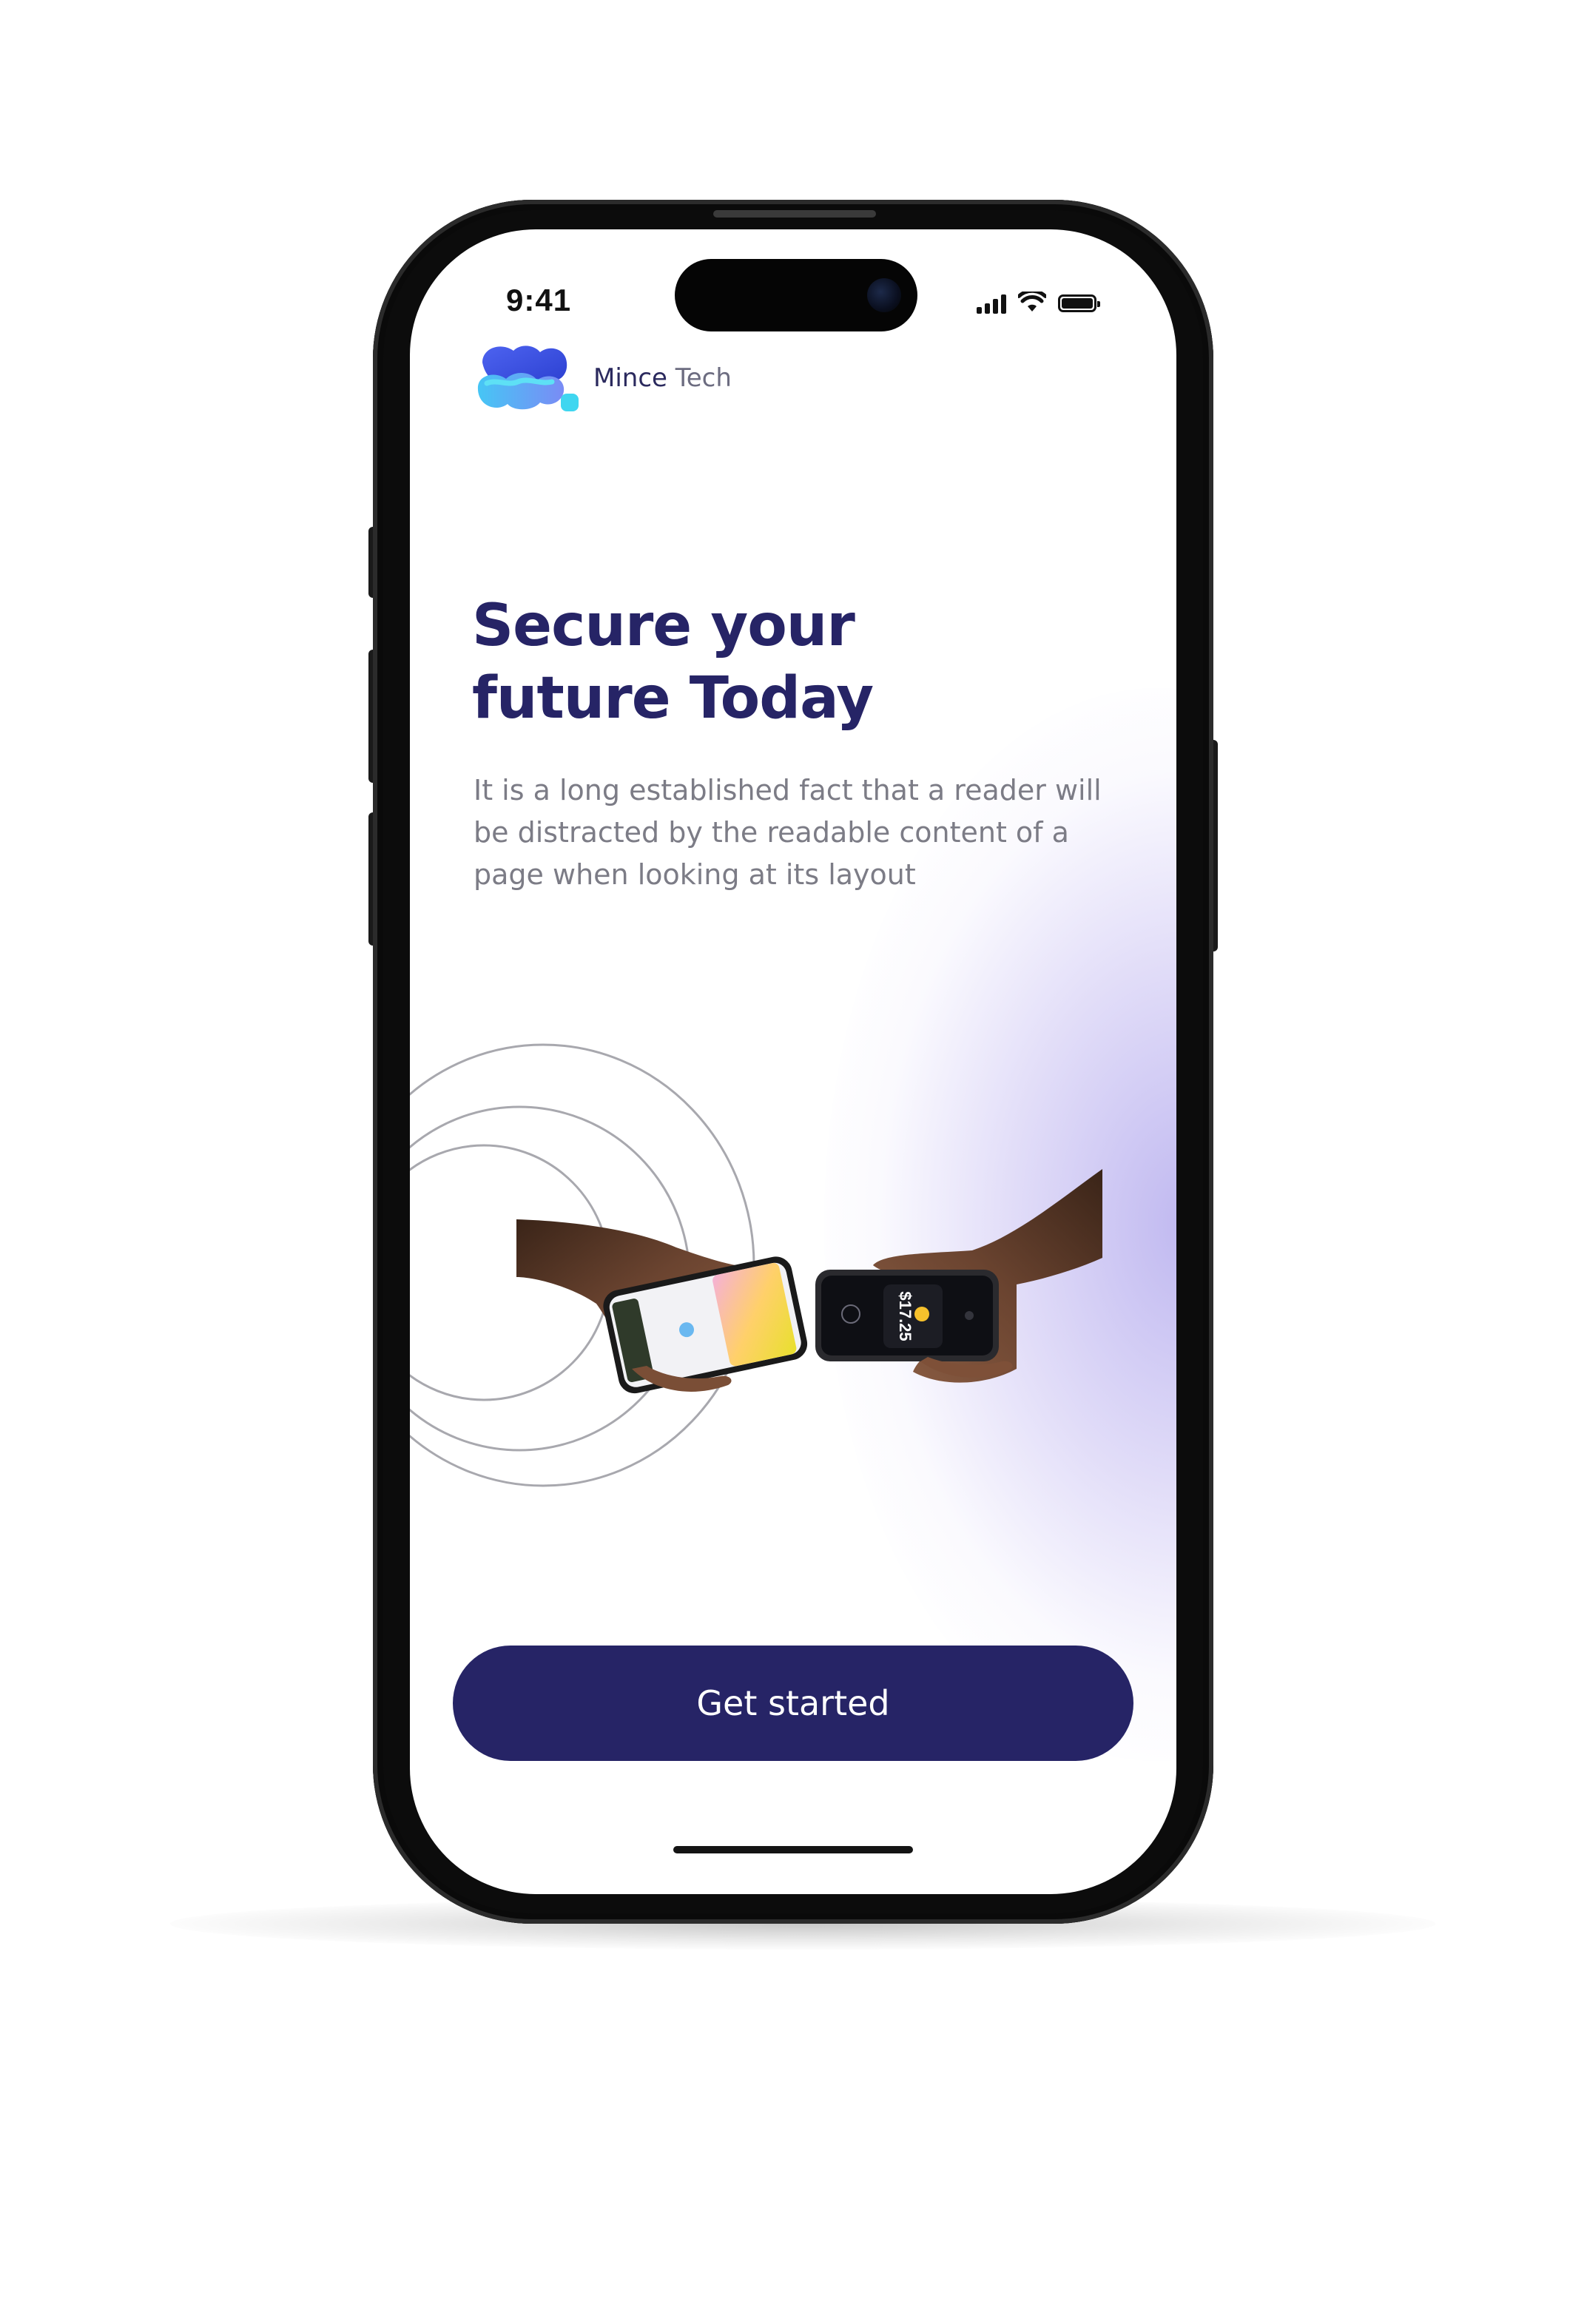 Image resolution: width=1587 pixels, height=2324 pixels. What do you see at coordinates (768, 662) in the screenshot?
I see `hero-title: Secure your future Today` at bounding box center [768, 662].